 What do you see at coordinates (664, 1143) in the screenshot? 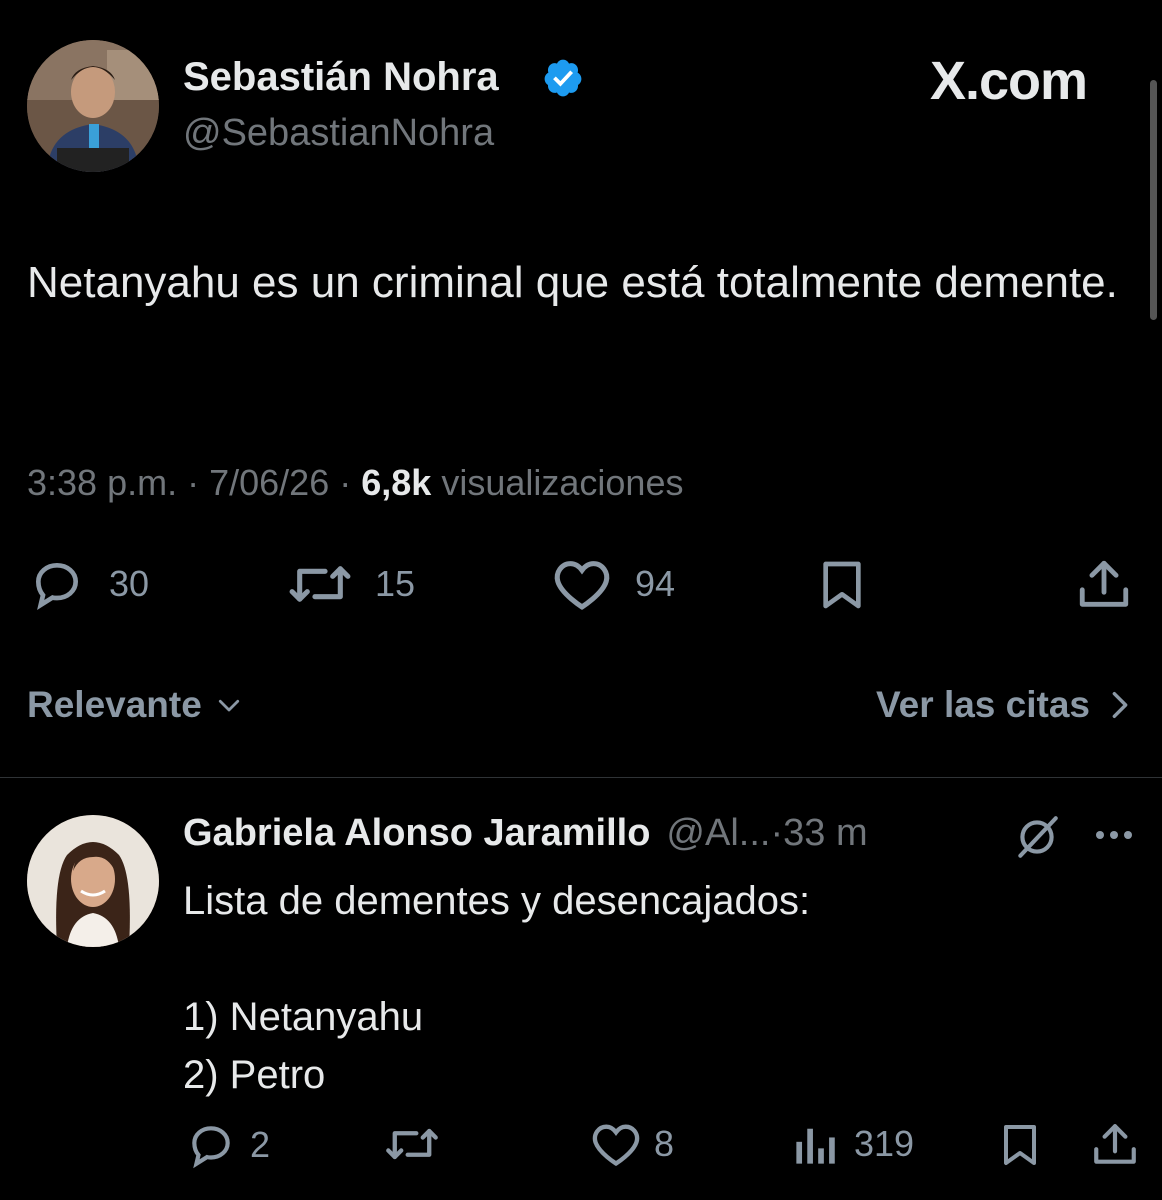
I see `reply-like-count: 8` at bounding box center [664, 1143].